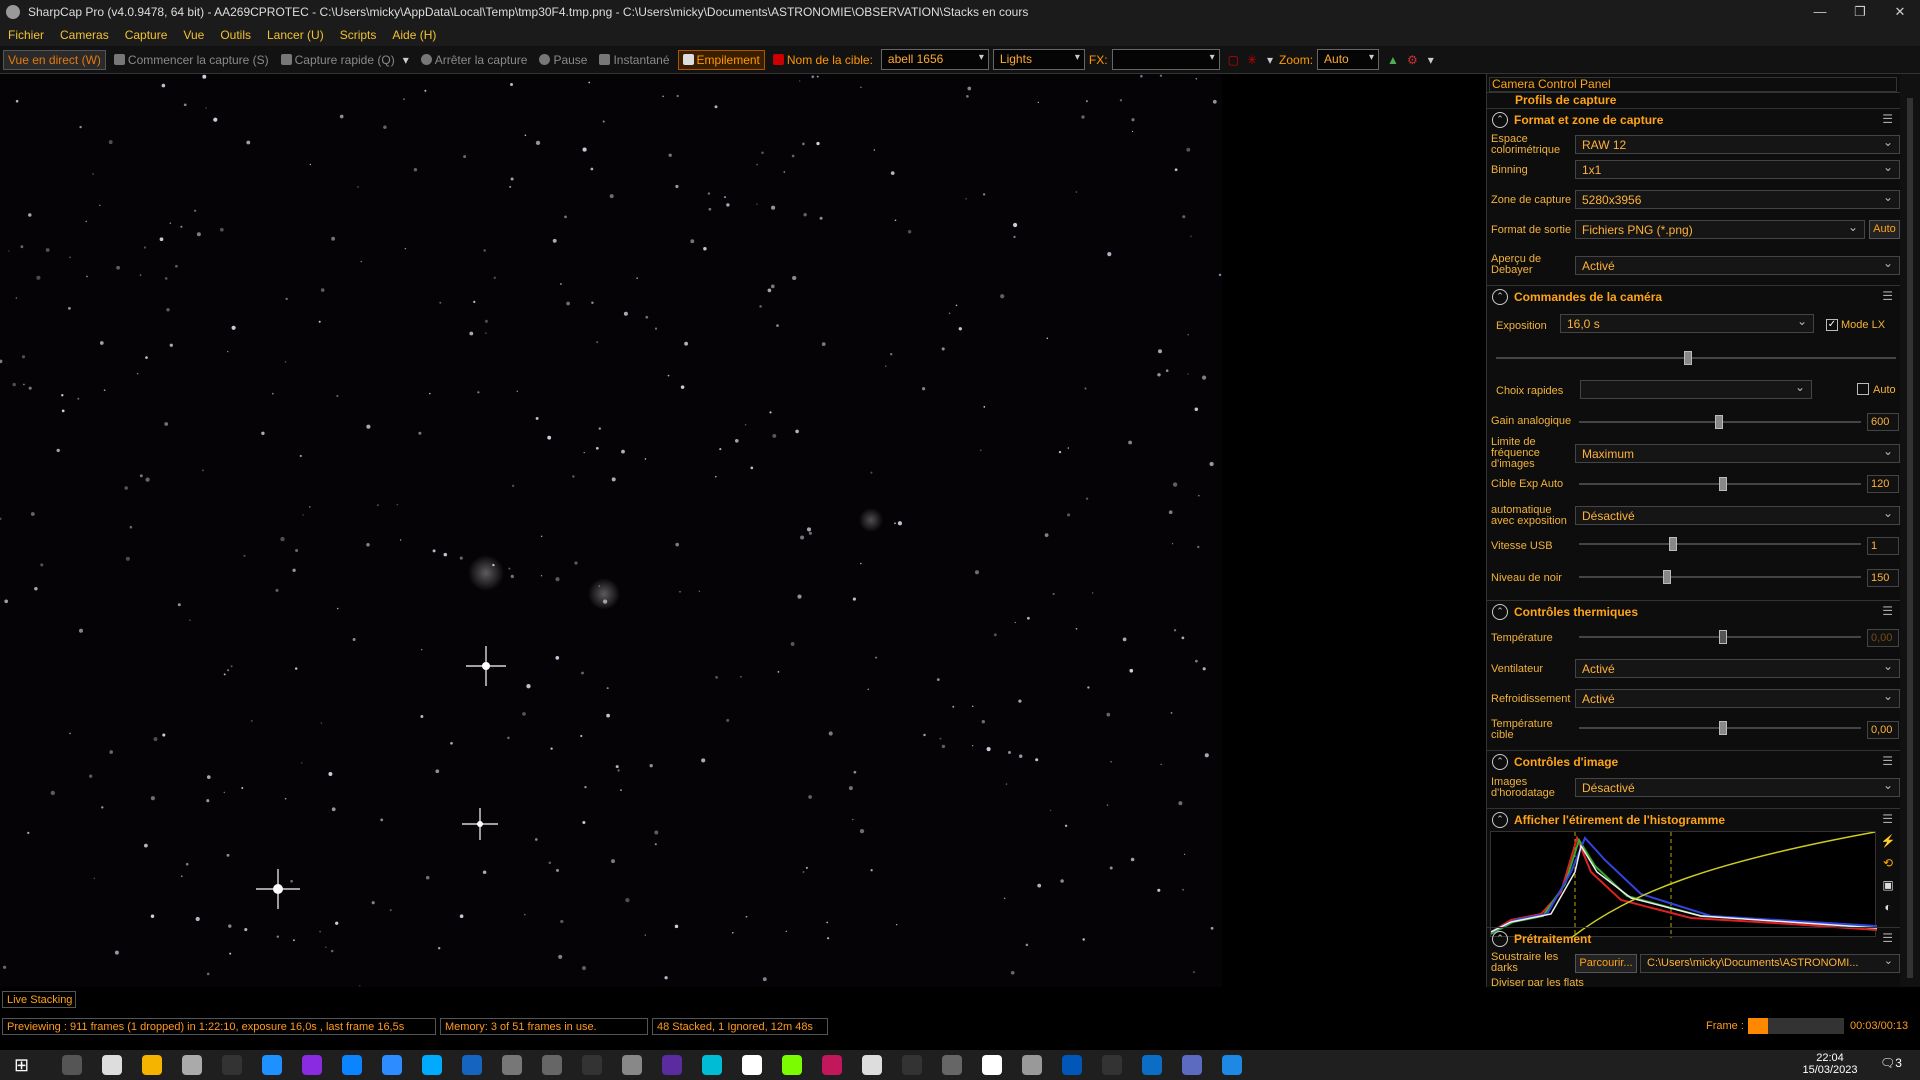  Describe the element at coordinates (934, 59) in the screenshot. I see `target-name-select: abell 1656` at that location.